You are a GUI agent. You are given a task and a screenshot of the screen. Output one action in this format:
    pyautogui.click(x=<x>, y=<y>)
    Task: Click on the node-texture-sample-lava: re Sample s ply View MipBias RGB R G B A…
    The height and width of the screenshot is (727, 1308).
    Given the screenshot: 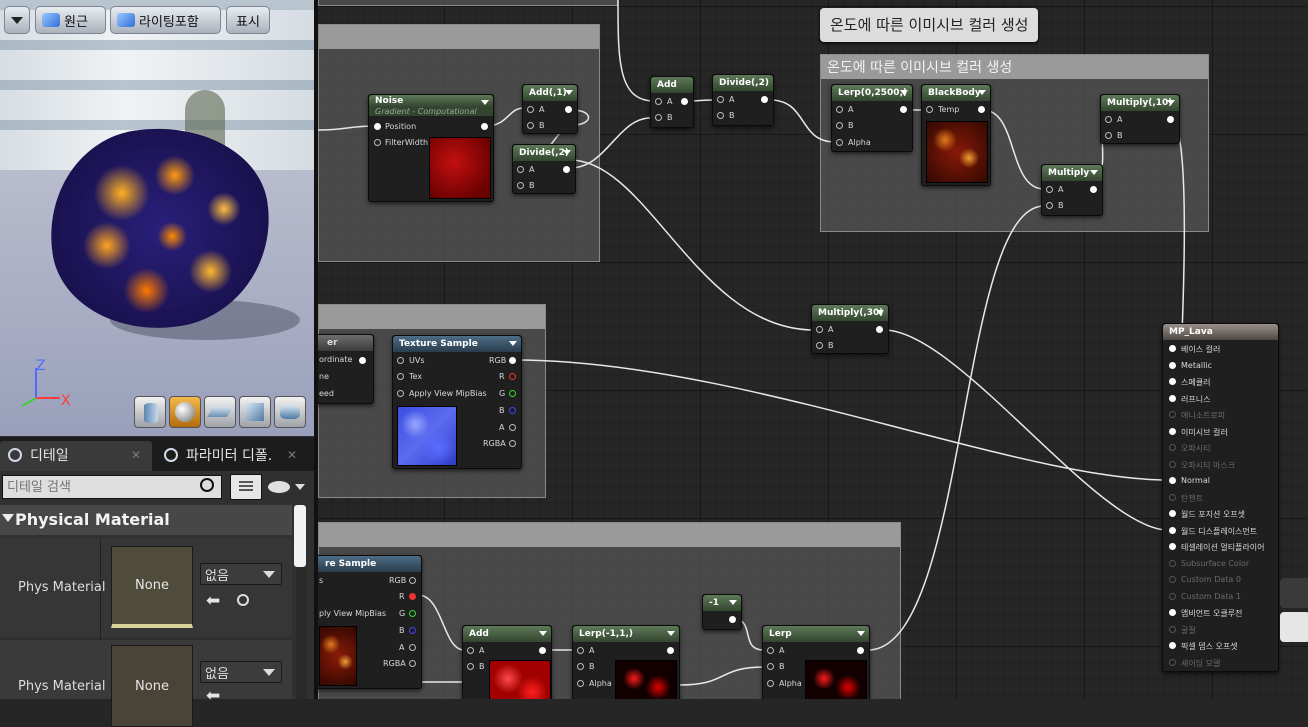 What is the action you would take?
    pyautogui.click(x=370, y=622)
    